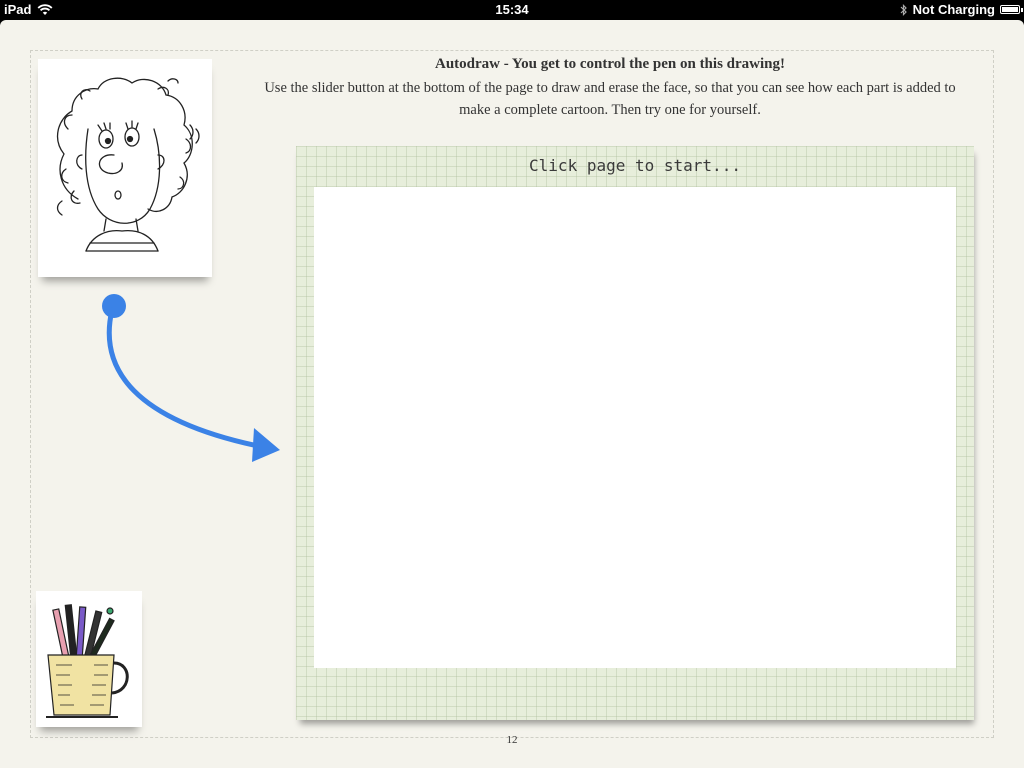 The width and height of the screenshot is (1024, 768). I want to click on charging-status: Not Charging, so click(953, 9).